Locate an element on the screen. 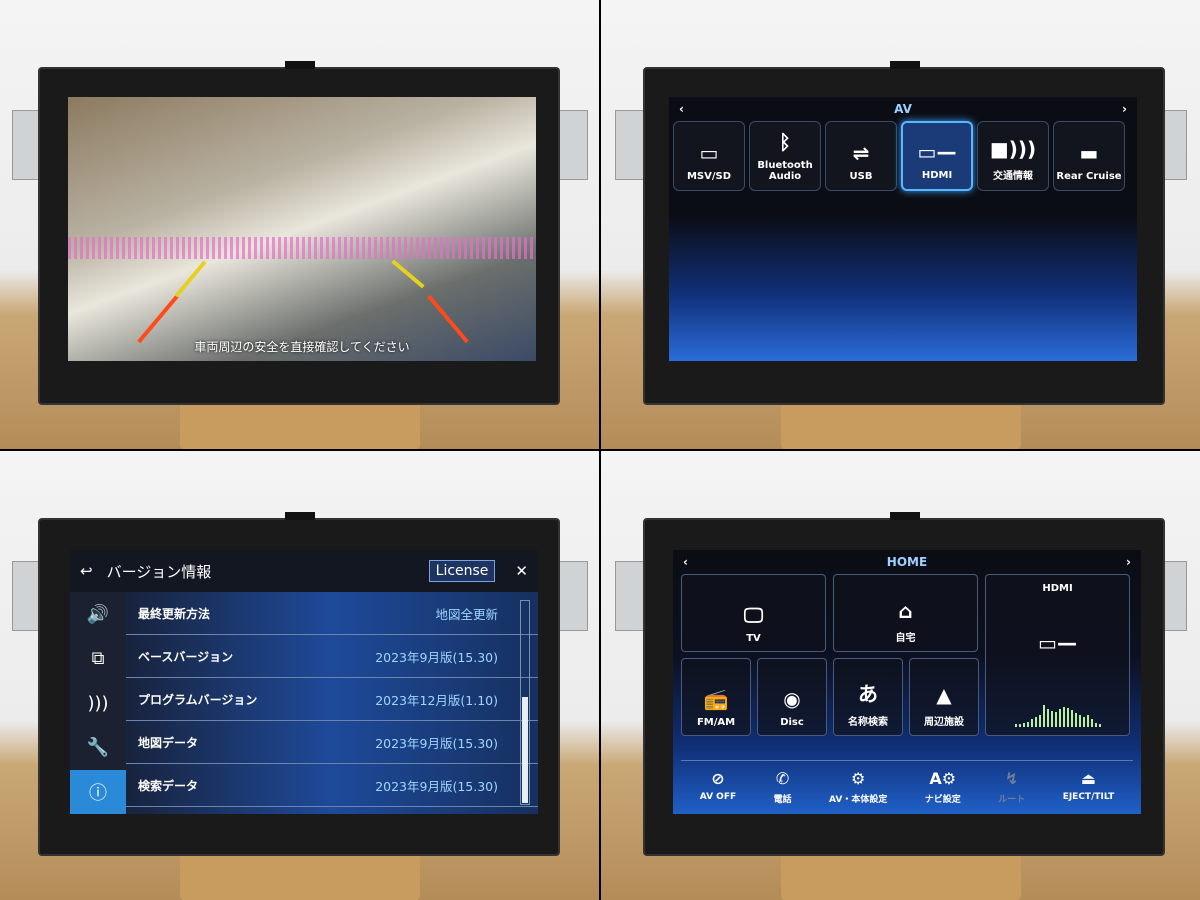 This screenshot has height=900, width=1200. sidebar-item: ⧉ is located at coordinates (98, 658).